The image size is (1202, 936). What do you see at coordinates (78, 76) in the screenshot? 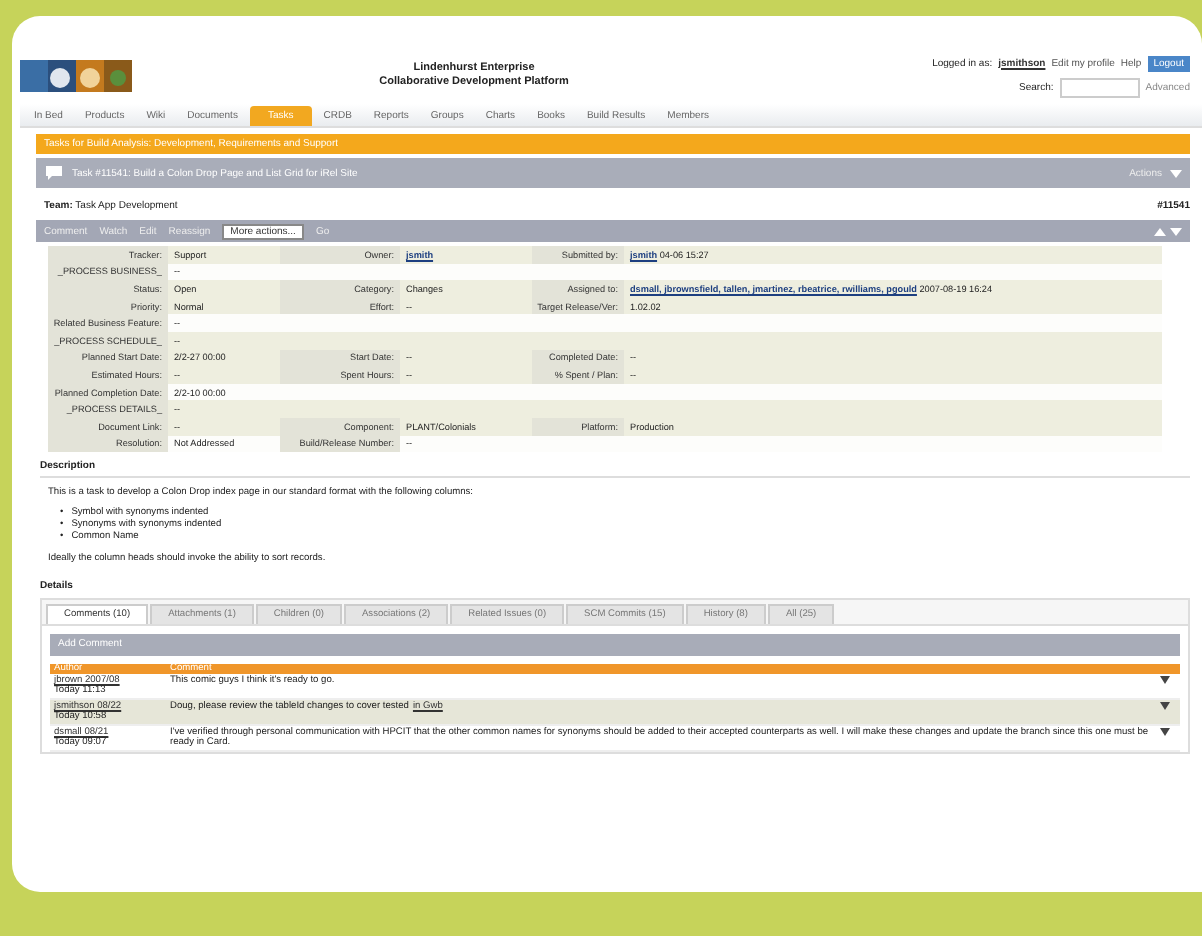
I see `logo-icon` at bounding box center [78, 76].